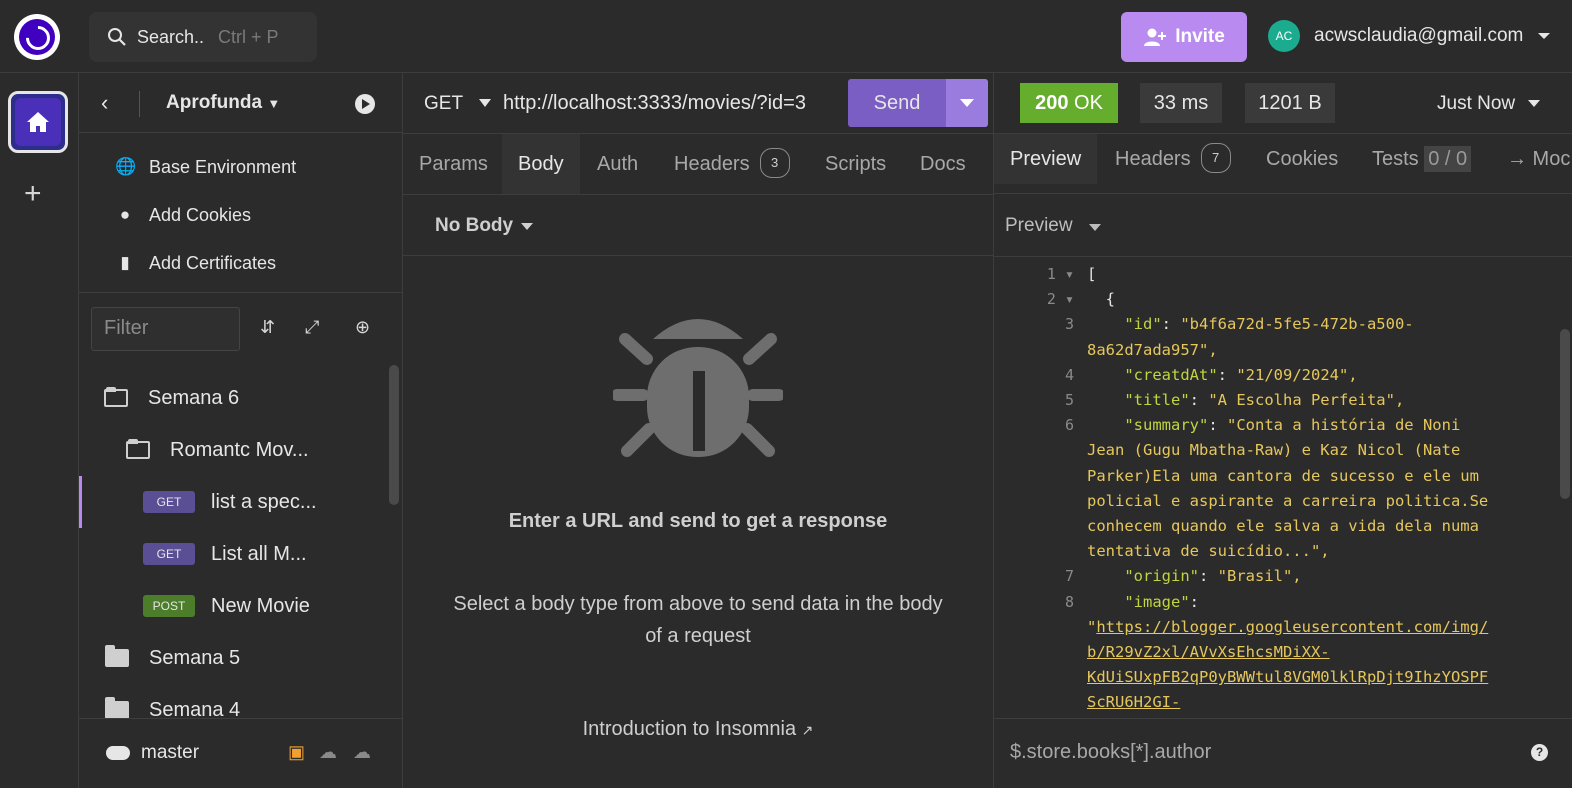 Image resolution: width=1572 pixels, height=788 pixels. What do you see at coordinates (1039, 226) in the screenshot?
I see `preview-mode-selector: Preview` at bounding box center [1039, 226].